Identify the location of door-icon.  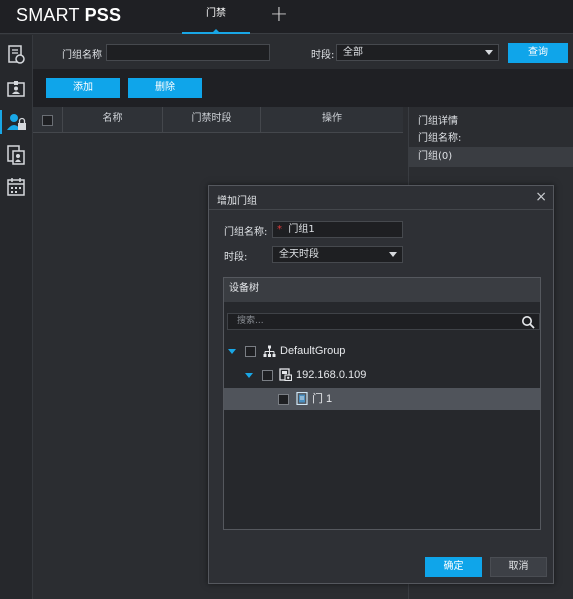
(302, 398).